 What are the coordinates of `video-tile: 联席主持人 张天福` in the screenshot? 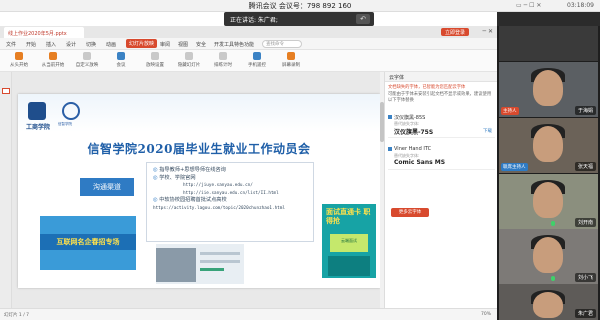 It's located at (548, 145).